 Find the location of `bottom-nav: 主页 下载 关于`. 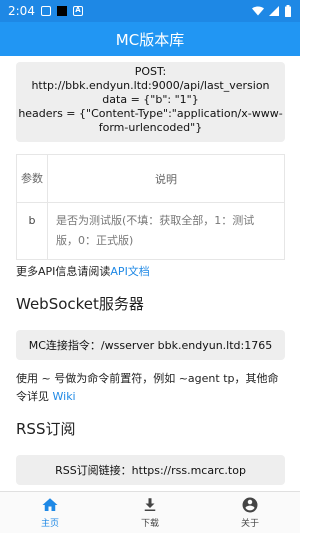

bottom-nav: 主页 下载 关于 is located at coordinates (150, 512).